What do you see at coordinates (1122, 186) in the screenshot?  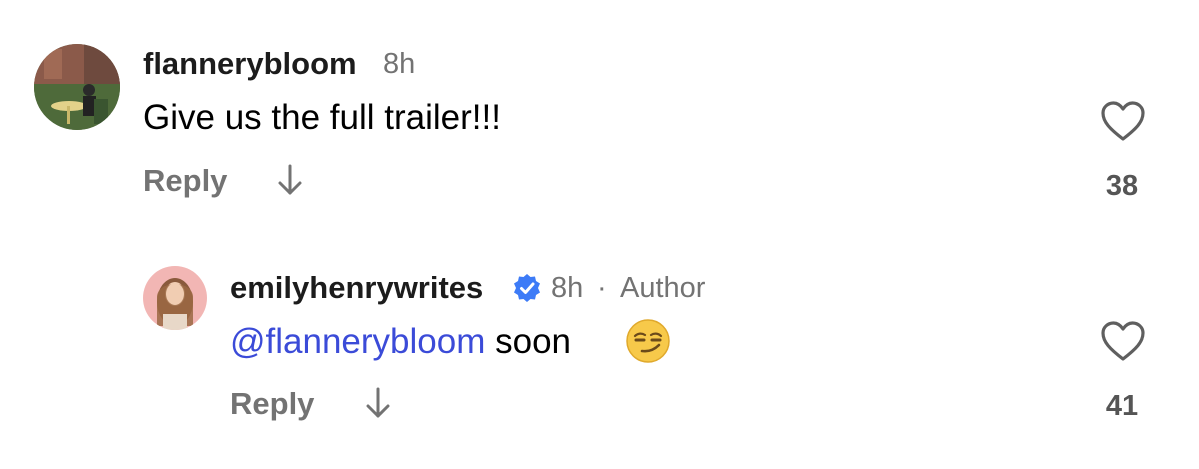 I see `like-count: 38` at bounding box center [1122, 186].